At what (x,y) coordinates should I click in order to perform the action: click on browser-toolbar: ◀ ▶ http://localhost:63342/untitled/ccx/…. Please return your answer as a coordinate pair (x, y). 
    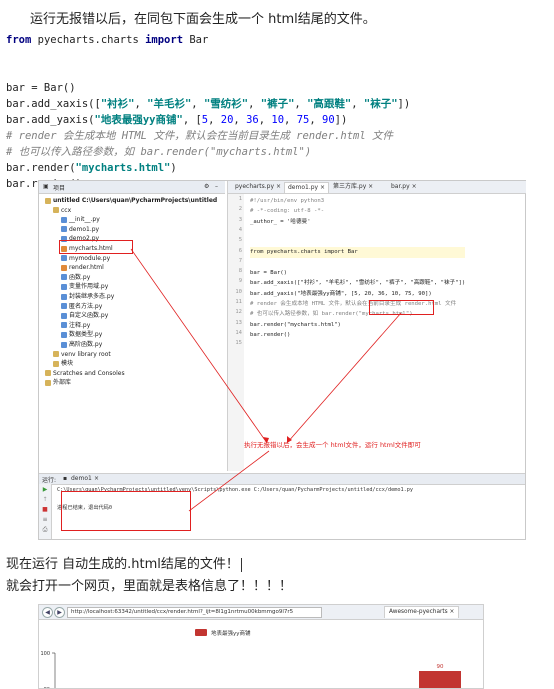
    Looking at the image, I should click on (261, 612).